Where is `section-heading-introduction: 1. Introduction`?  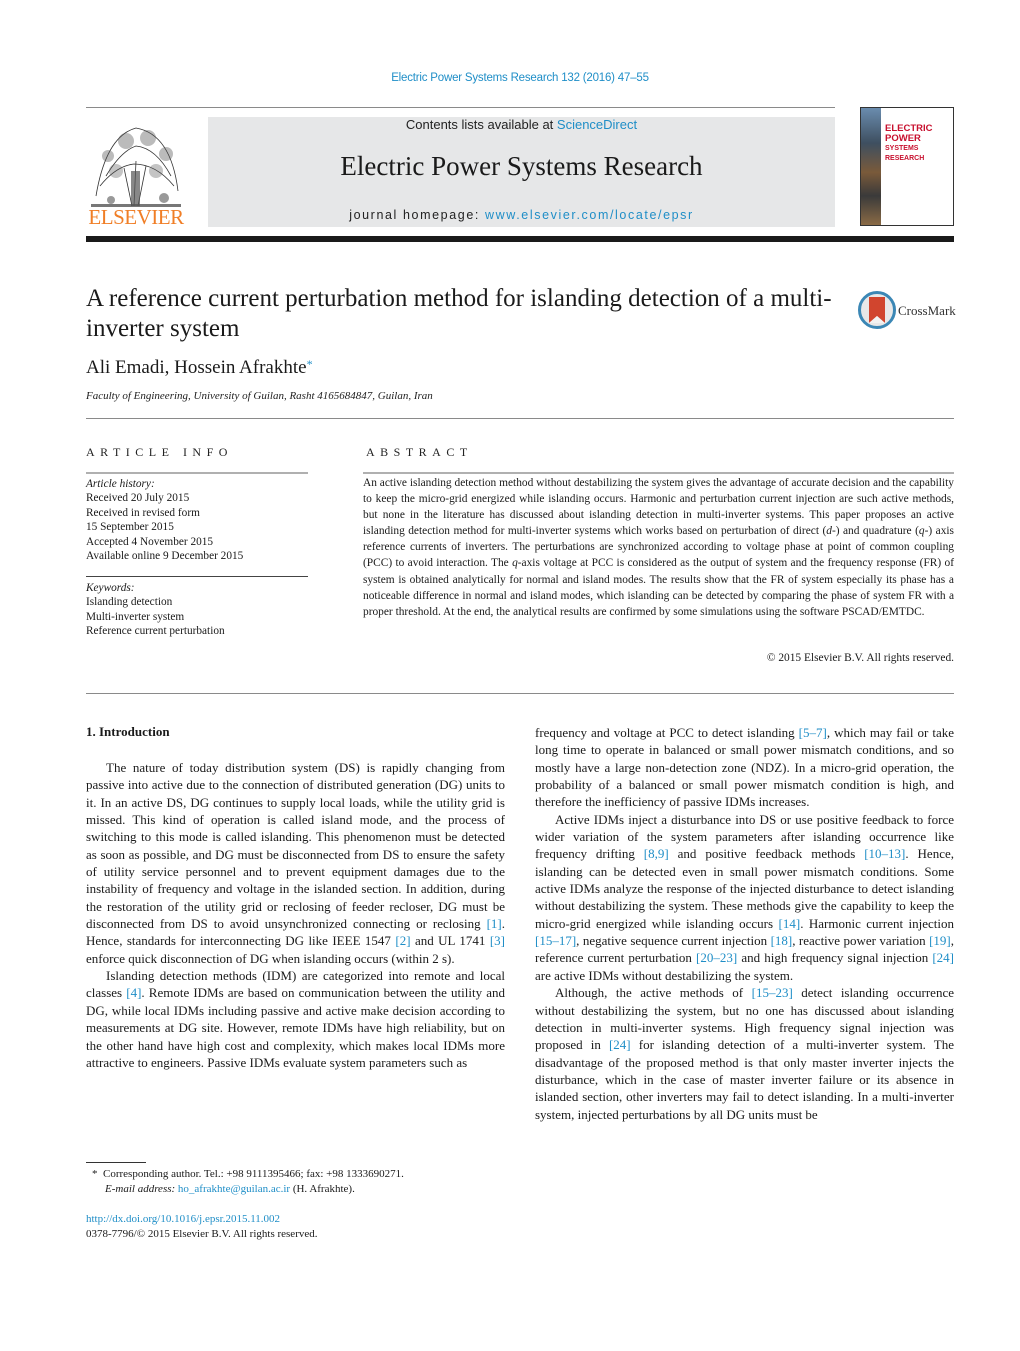 section-heading-introduction: 1. Introduction is located at coordinates (128, 731).